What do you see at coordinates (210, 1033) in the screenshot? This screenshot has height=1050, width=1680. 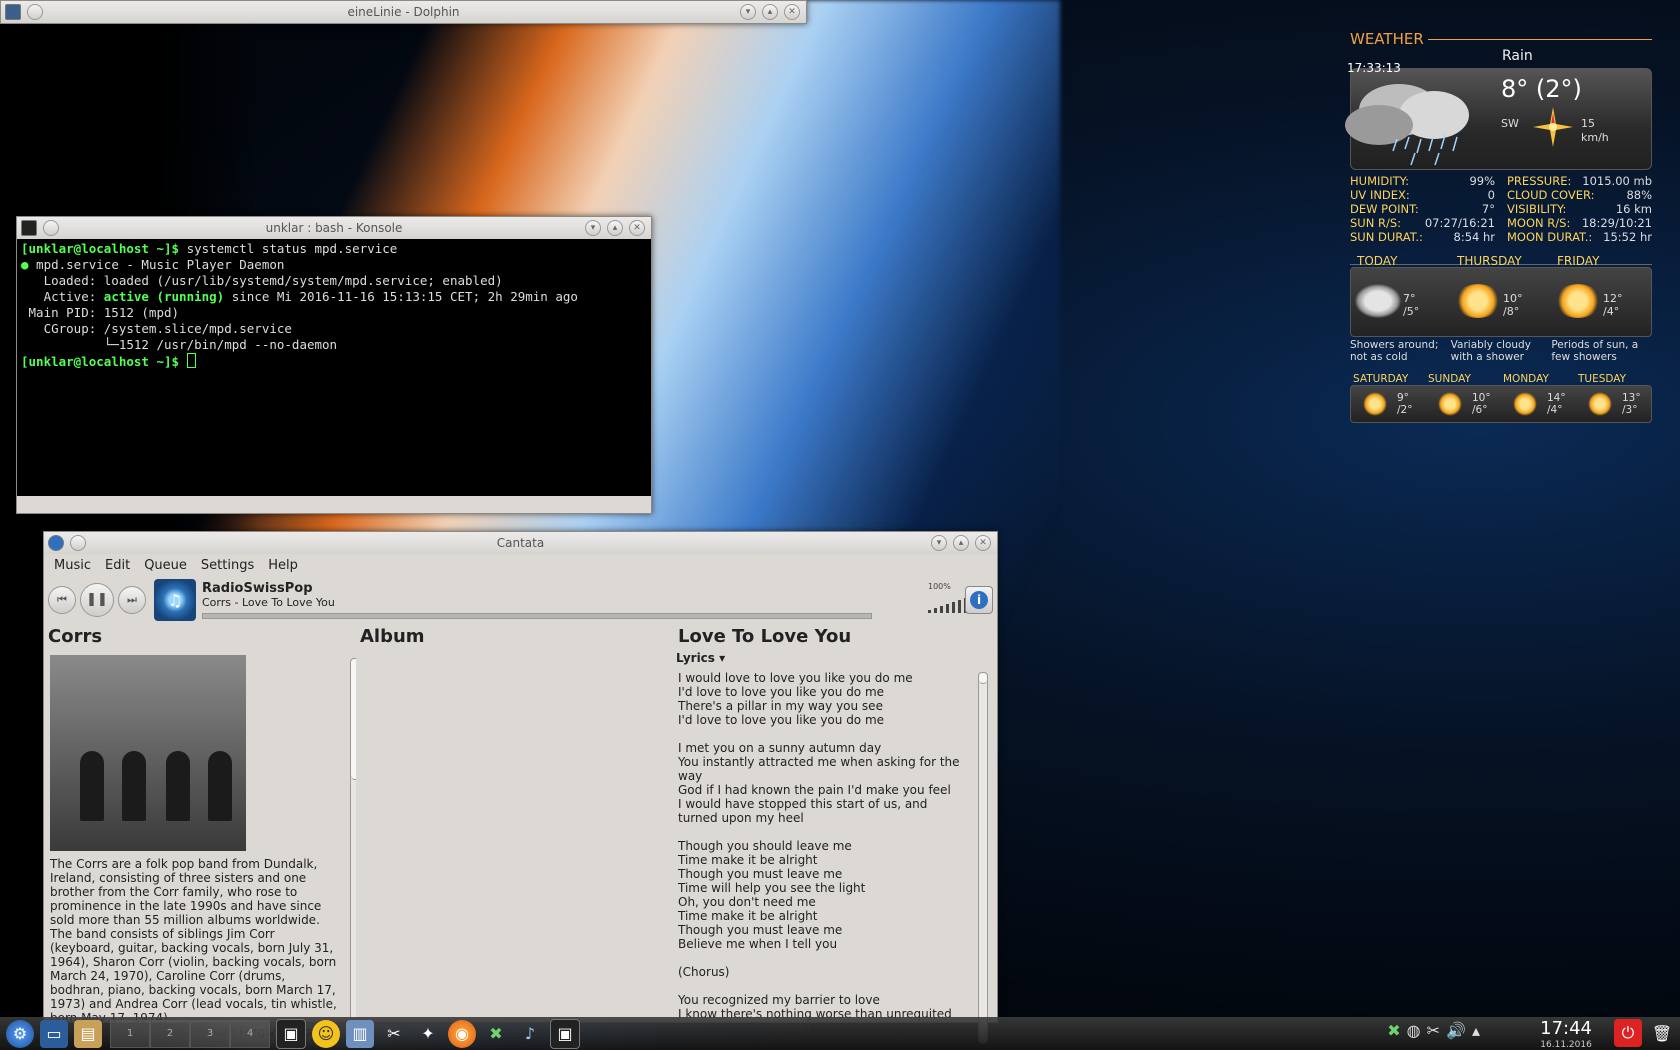 I see `pager-desktop-3: 3` at bounding box center [210, 1033].